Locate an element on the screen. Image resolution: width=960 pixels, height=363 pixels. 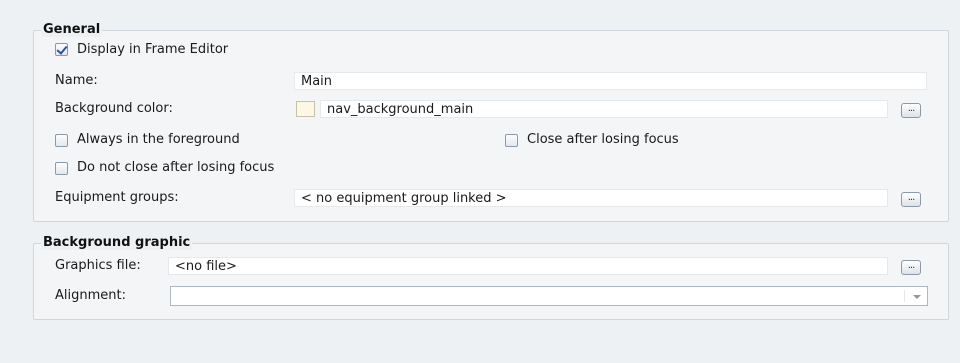
graphics-file-field: <no file> is located at coordinates (528, 266).